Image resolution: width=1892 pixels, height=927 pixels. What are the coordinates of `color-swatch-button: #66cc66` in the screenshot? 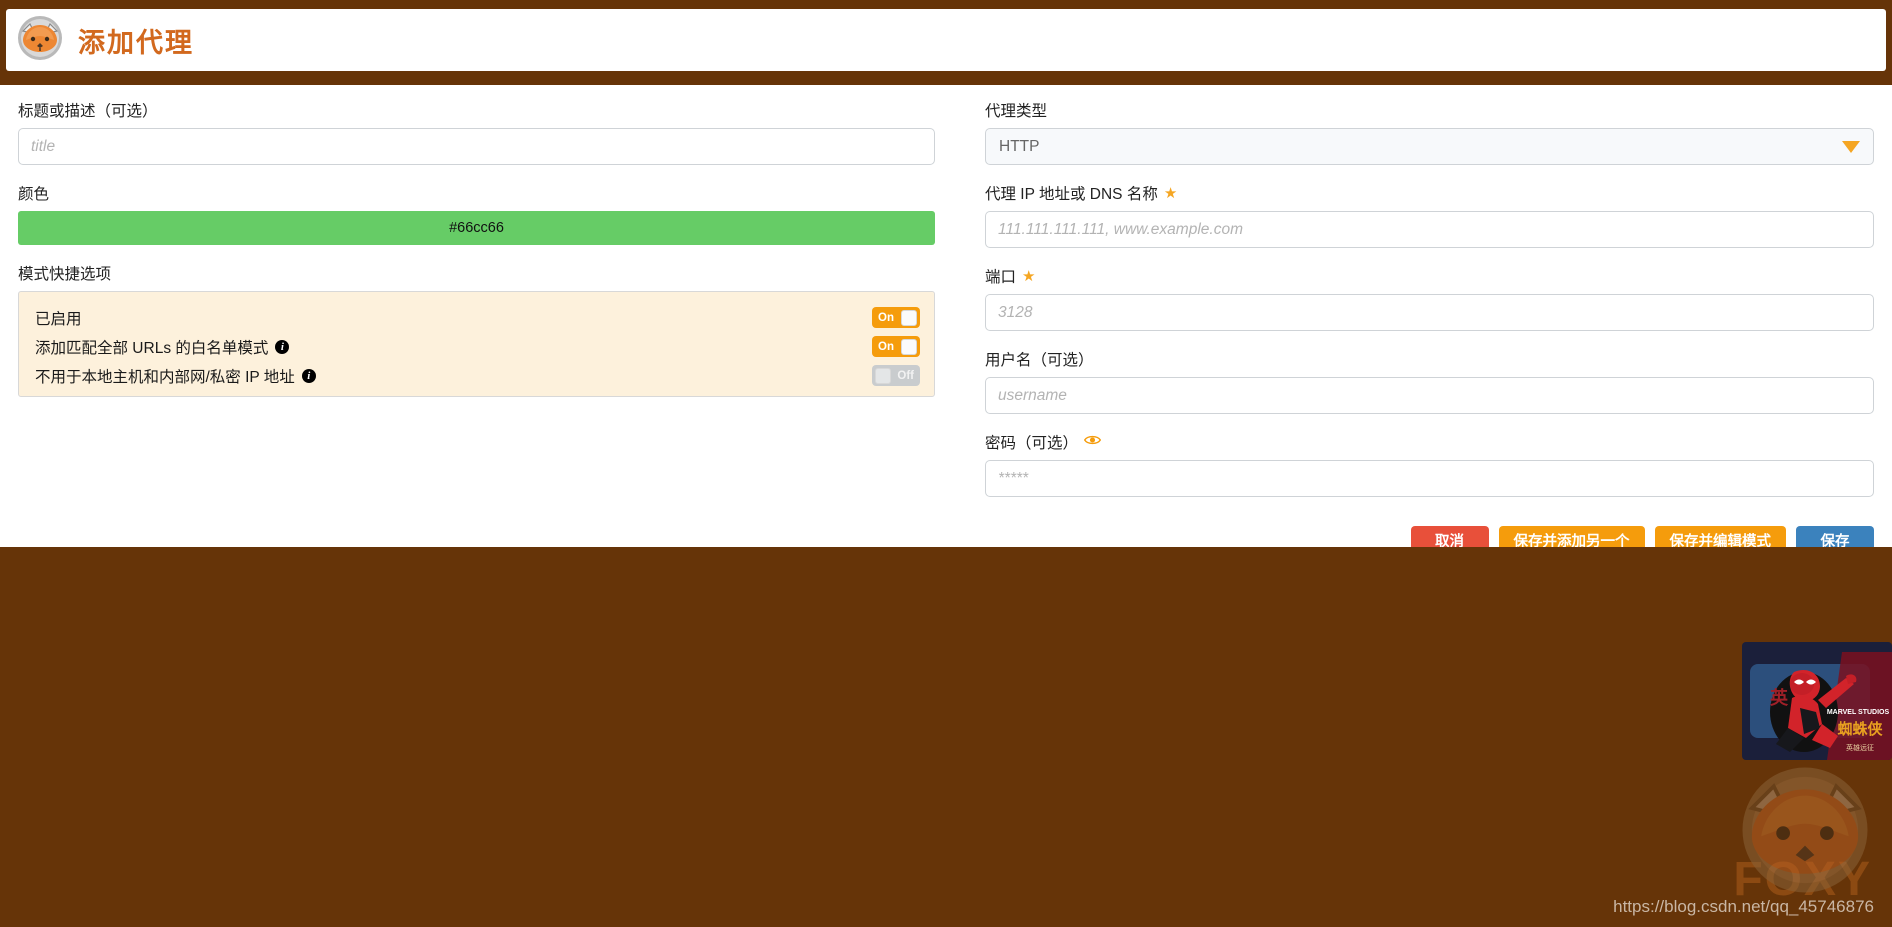 It's located at (476, 228).